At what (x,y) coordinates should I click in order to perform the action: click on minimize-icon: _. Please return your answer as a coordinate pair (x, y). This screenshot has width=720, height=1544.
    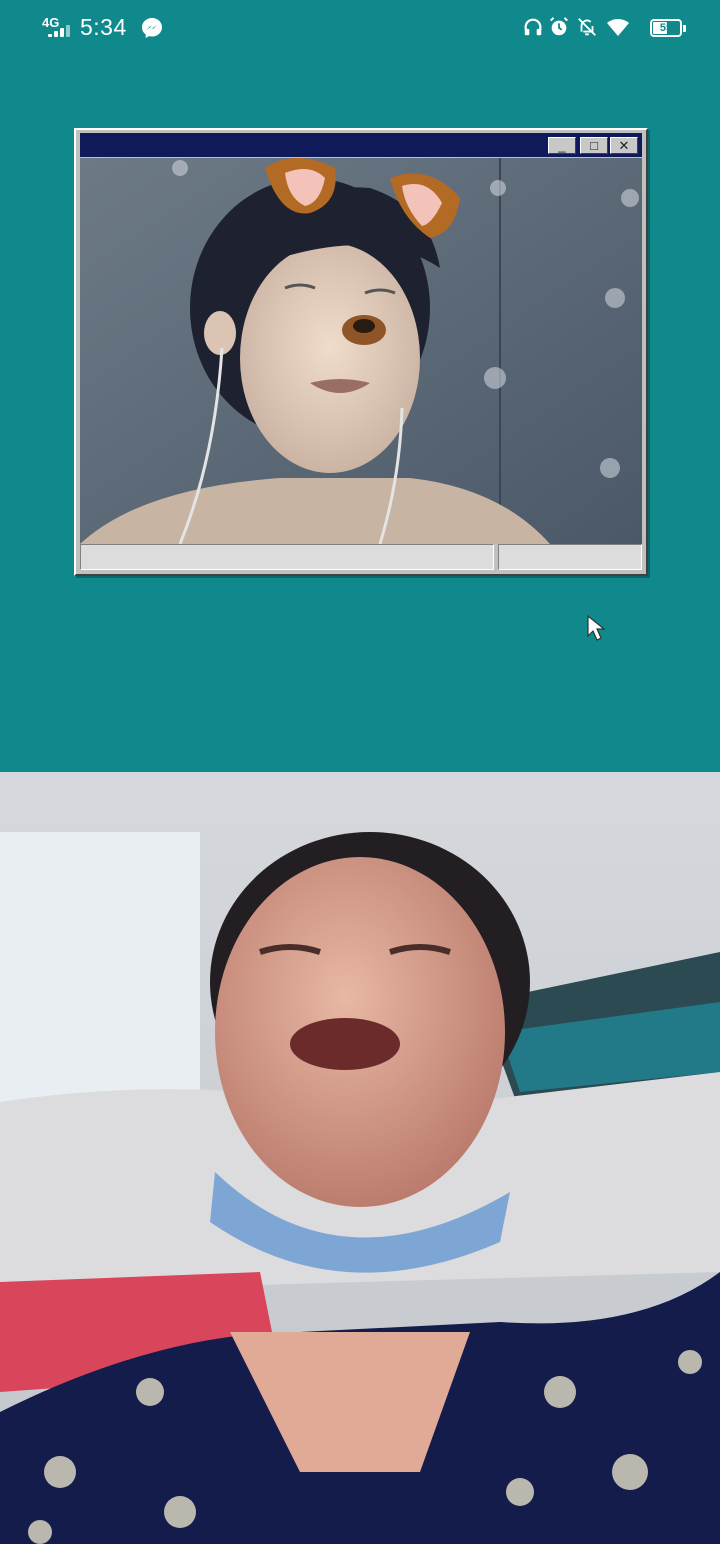
    Looking at the image, I should click on (562, 145).